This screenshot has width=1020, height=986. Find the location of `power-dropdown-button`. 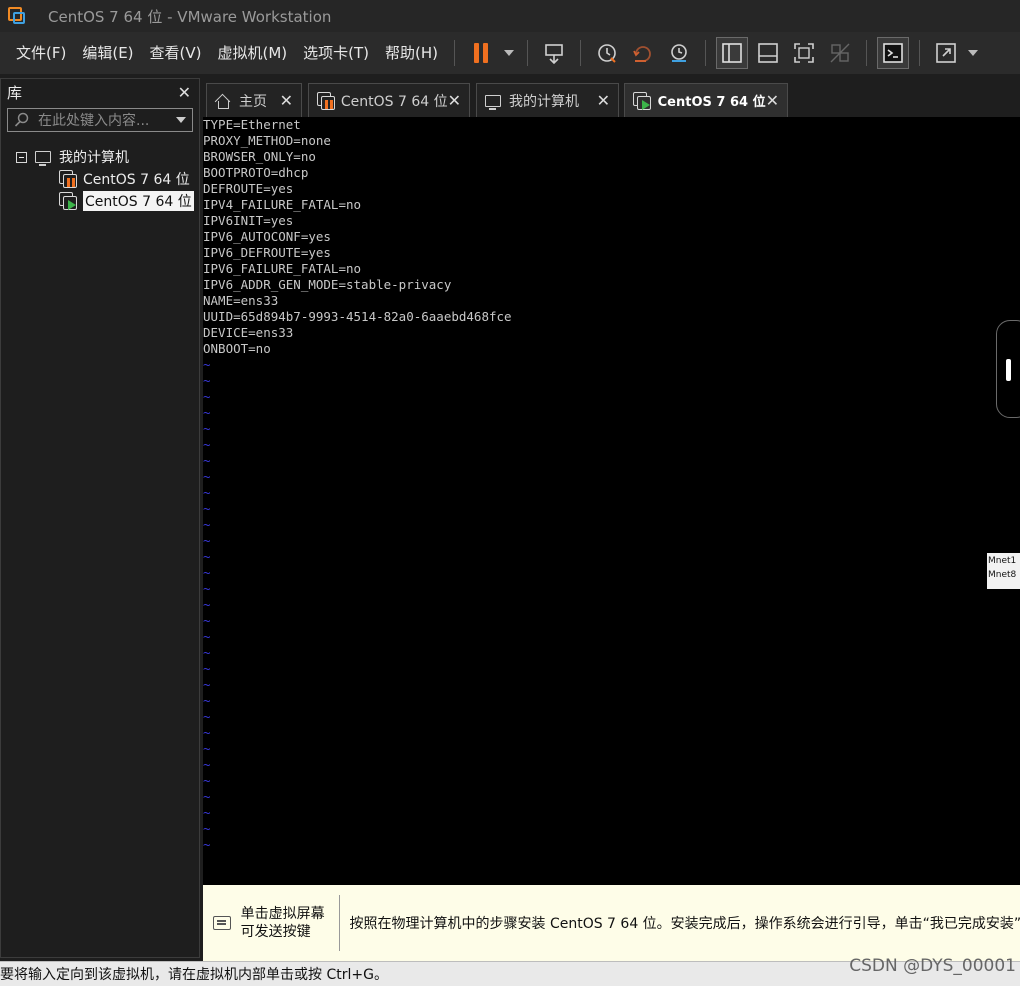

power-dropdown-button is located at coordinates (509, 53).